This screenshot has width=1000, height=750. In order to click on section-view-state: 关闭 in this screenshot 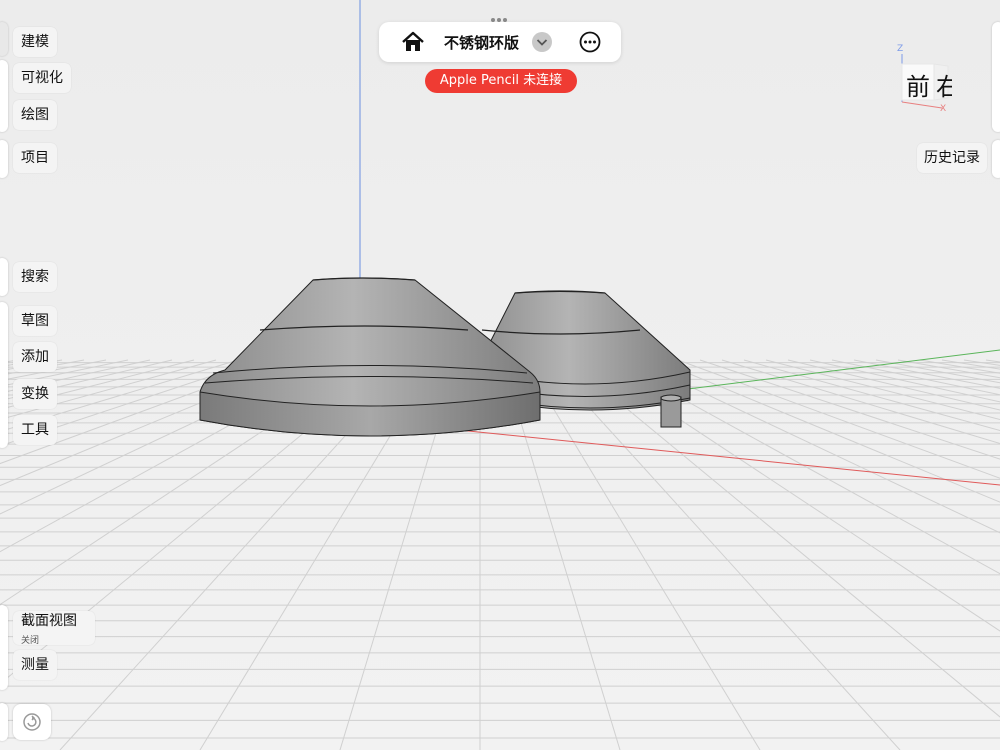, I will do `click(30, 641)`.